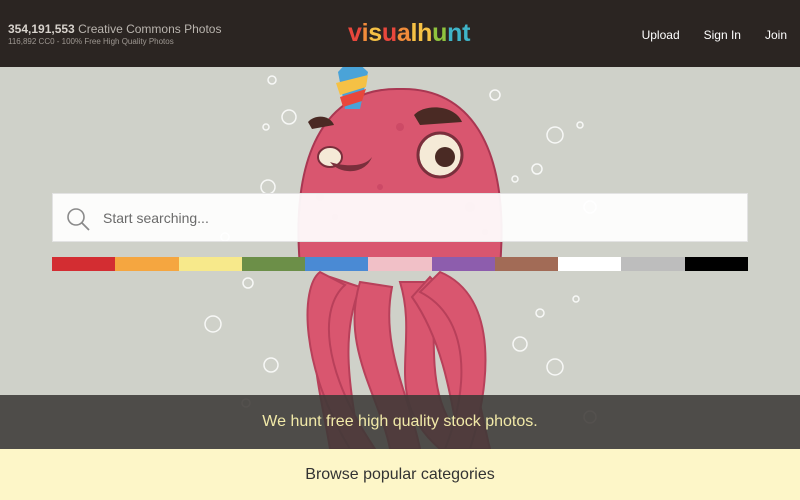  I want to click on logo-letter: t, so click(466, 33).